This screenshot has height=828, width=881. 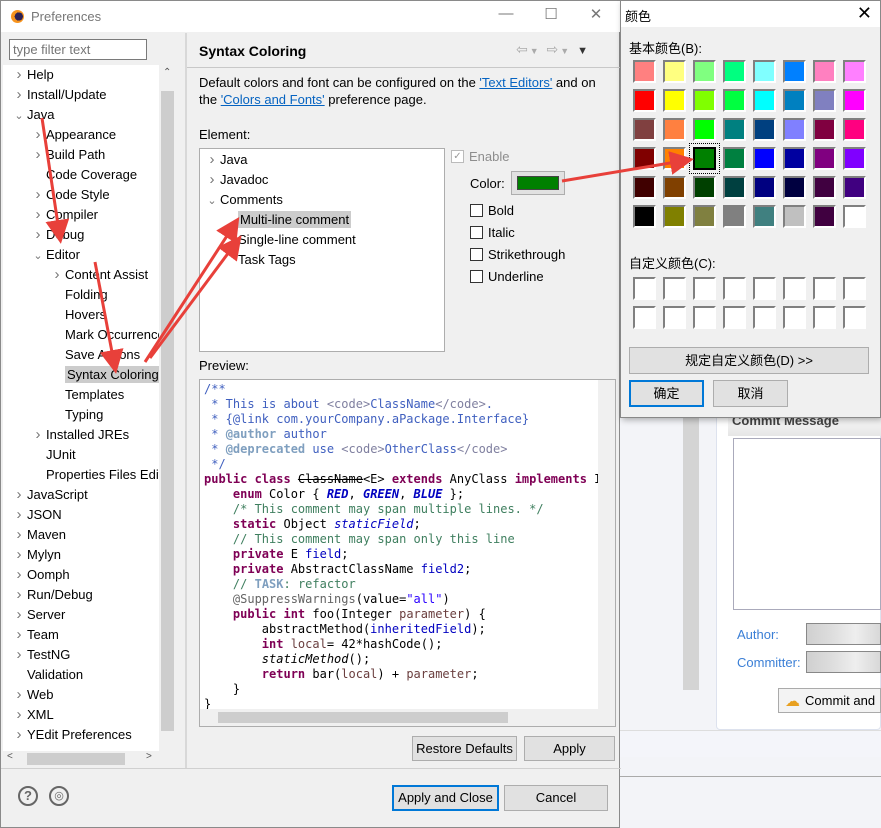 What do you see at coordinates (517, 254) in the screenshot?
I see `style-checkbox-strikethrough: Strikethrough` at bounding box center [517, 254].